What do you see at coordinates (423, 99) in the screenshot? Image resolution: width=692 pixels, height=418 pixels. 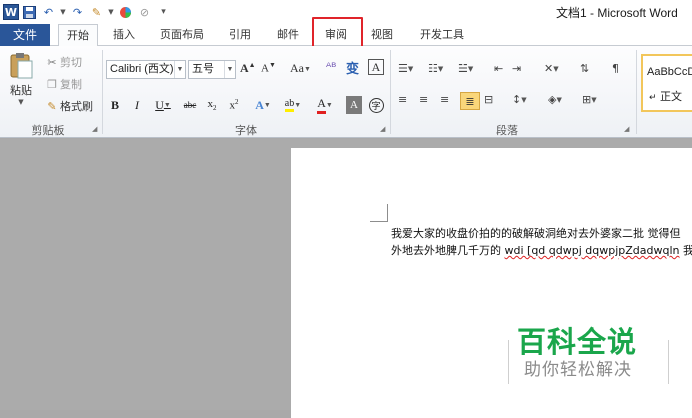 I see `align-center-button: ≡` at bounding box center [423, 99].